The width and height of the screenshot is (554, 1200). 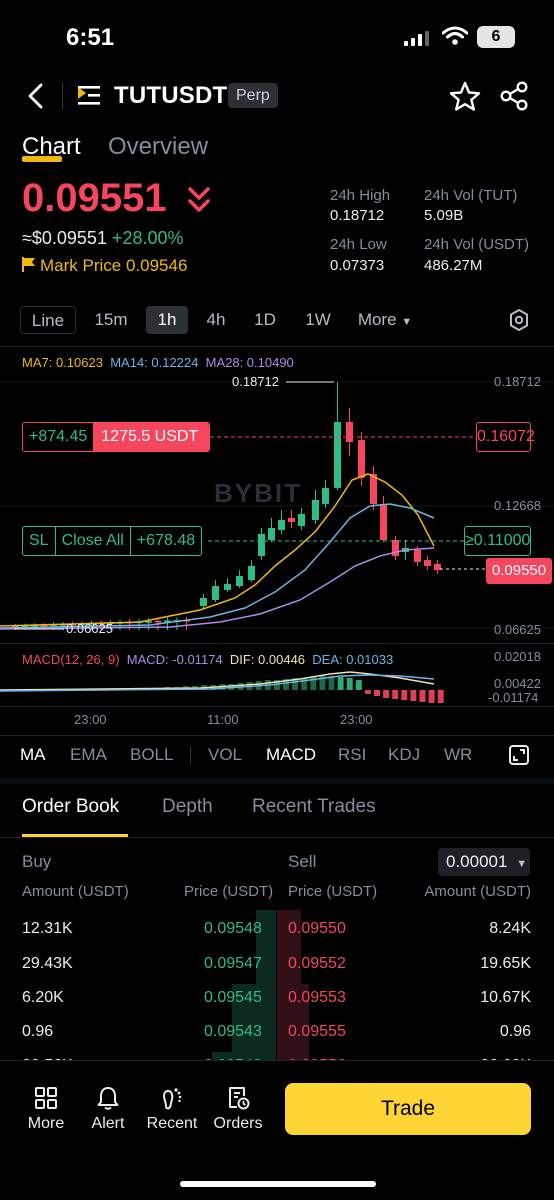 What do you see at coordinates (48, 320) in the screenshot?
I see `interval-line: Line` at bounding box center [48, 320].